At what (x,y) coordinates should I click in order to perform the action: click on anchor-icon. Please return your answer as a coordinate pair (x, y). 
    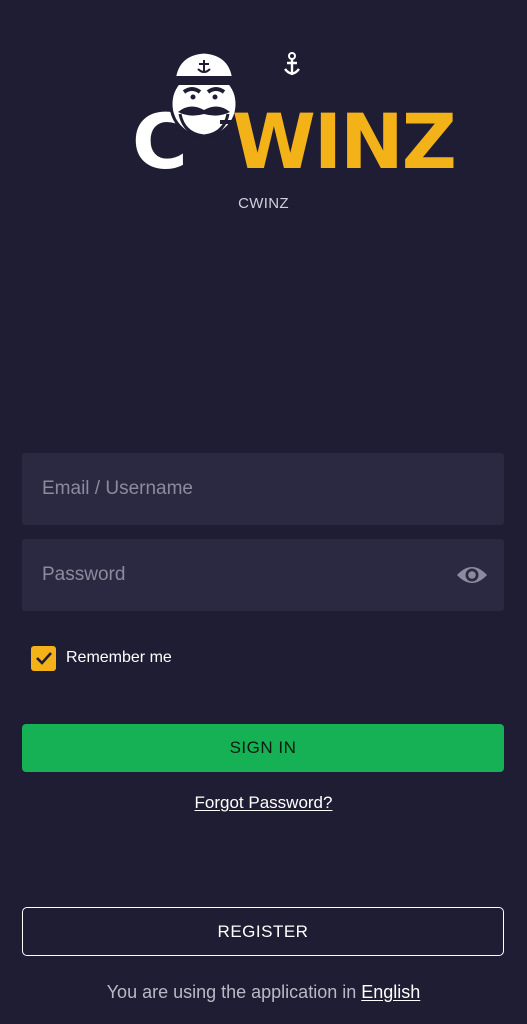
    Looking at the image, I should click on (292, 63).